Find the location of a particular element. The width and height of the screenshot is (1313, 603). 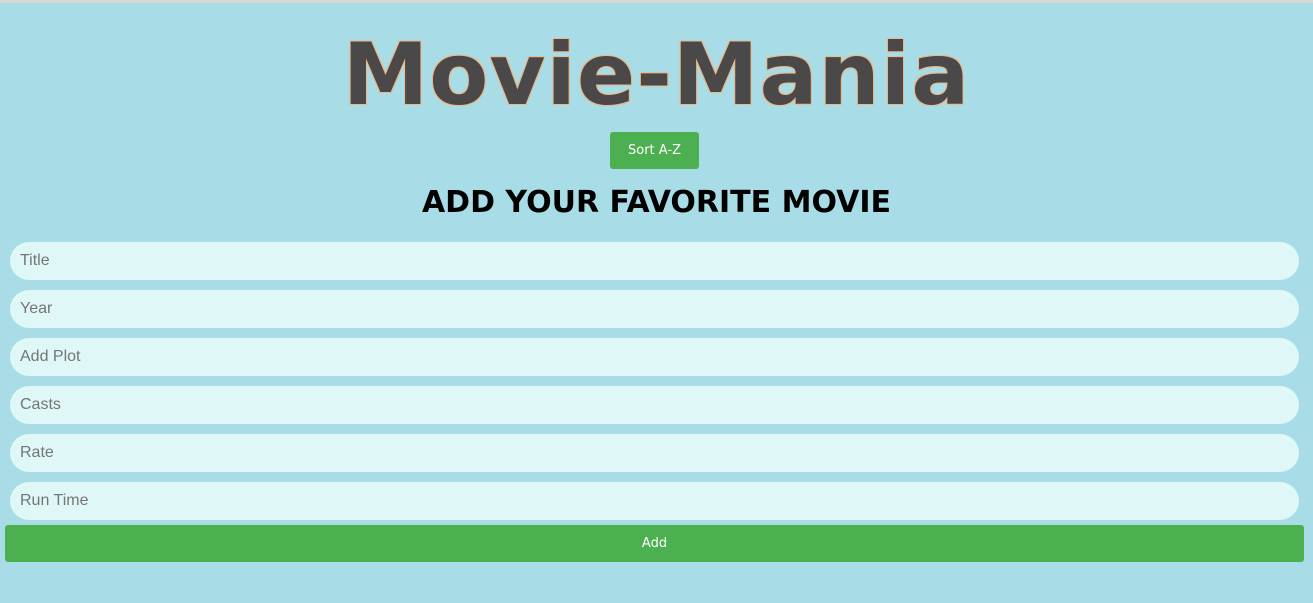

form-heading: ADD YOUR FAVORITE MOVIE is located at coordinates (656, 202).